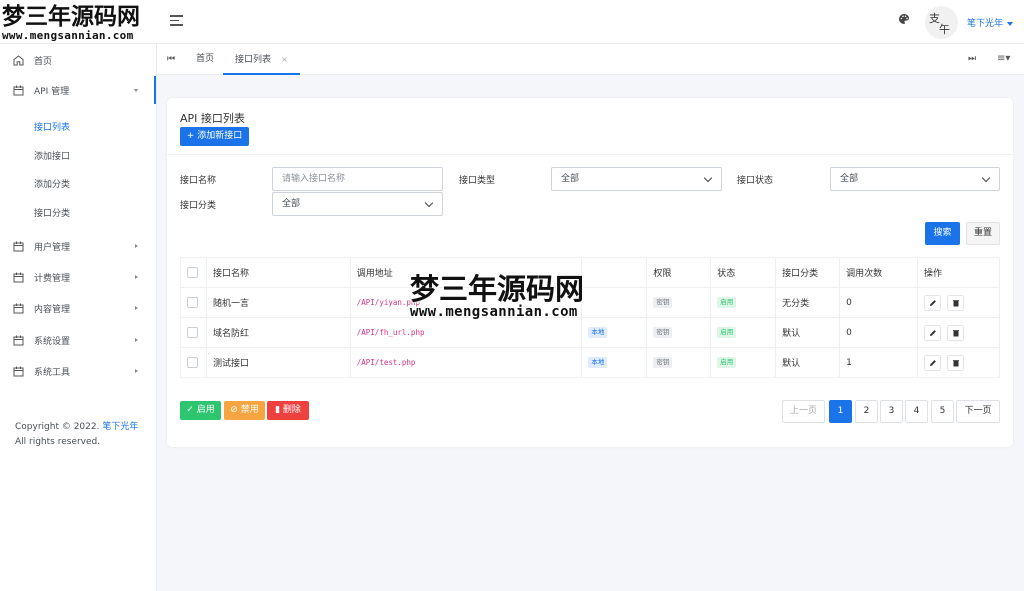  Describe the element at coordinates (614, 272) in the screenshot. I see `col-header-type` at that location.